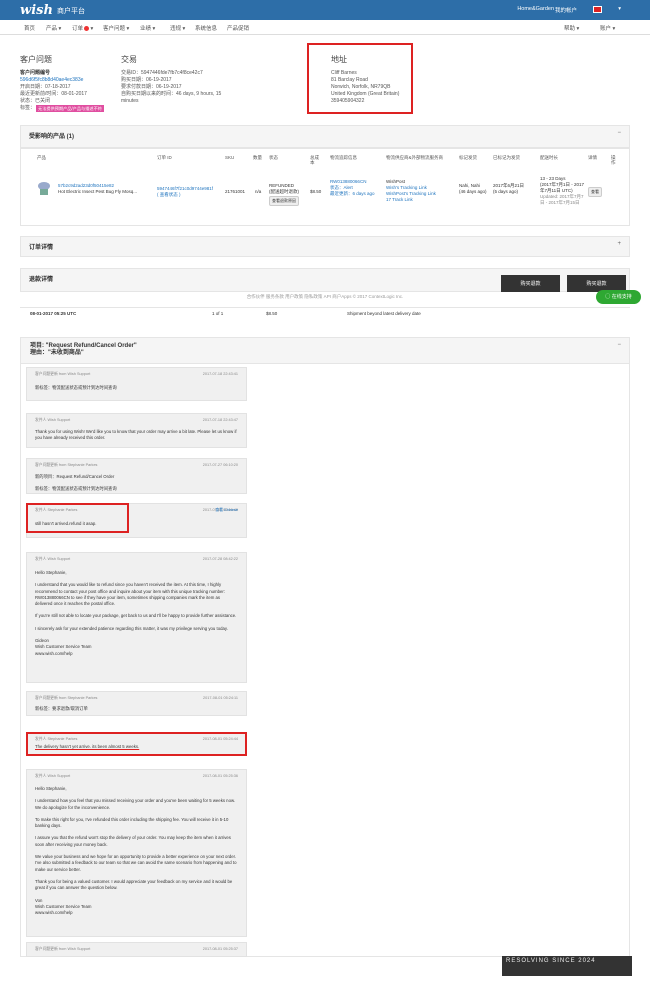 The height and width of the screenshot is (1000, 650). I want to click on issue-header, so click(325, 351).